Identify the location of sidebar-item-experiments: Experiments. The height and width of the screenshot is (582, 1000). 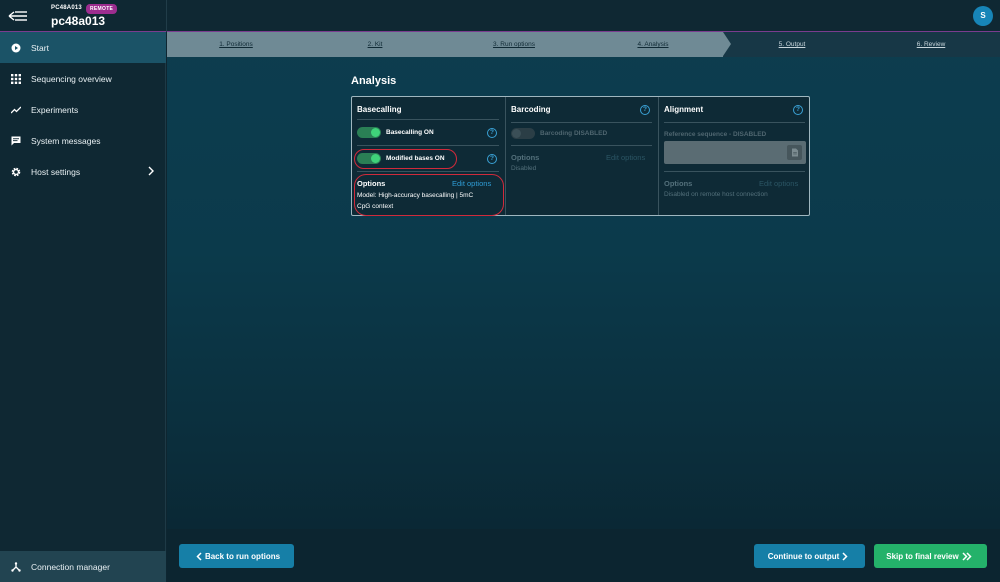
(83, 109).